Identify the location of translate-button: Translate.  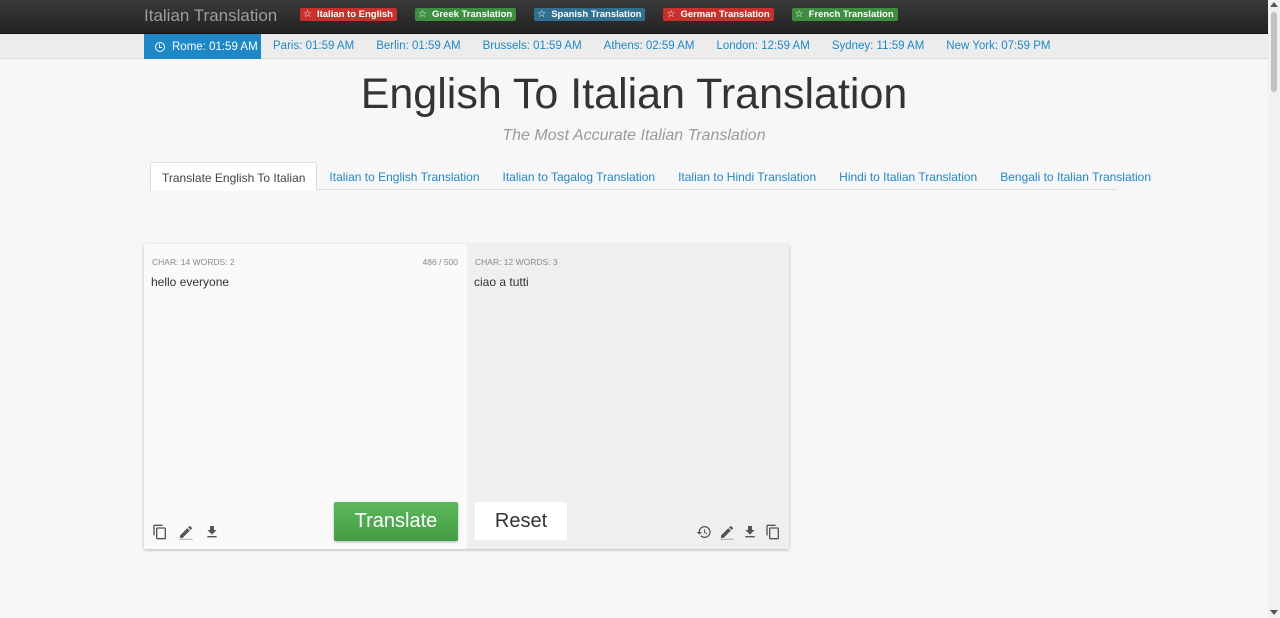
(396, 521).